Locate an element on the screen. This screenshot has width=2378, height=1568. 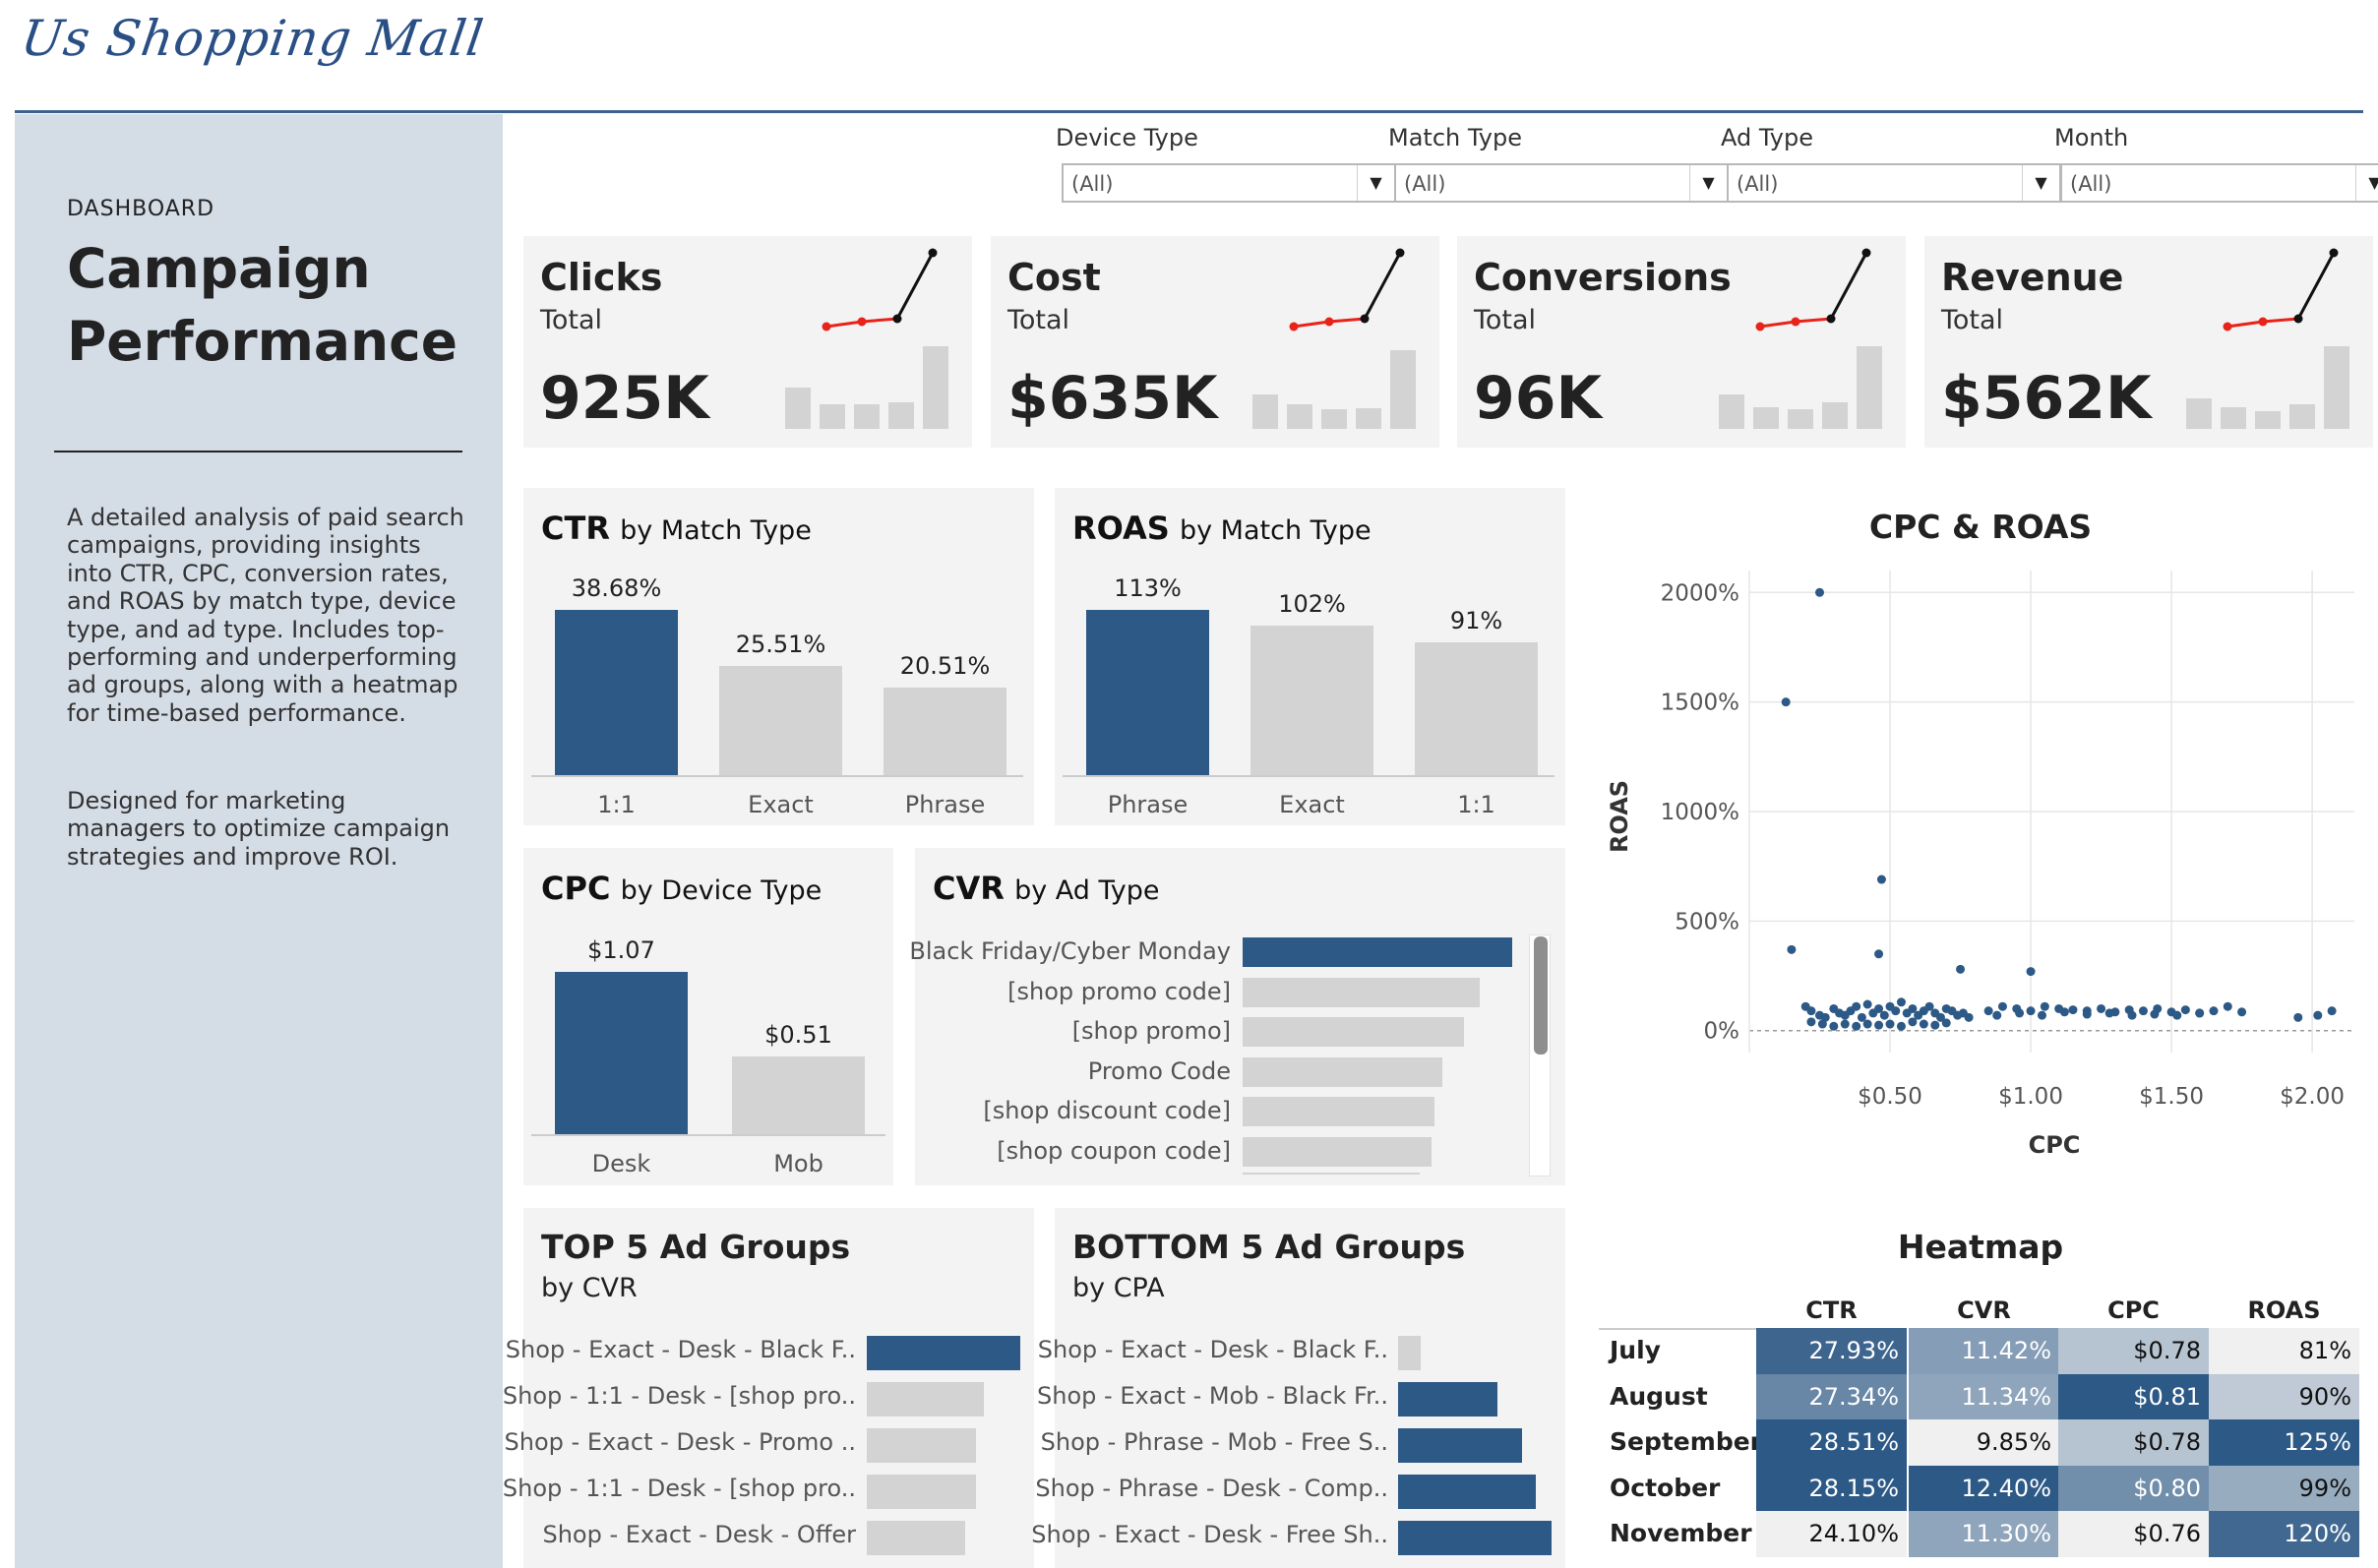
filter-label-device-type: Device Type is located at coordinates (1127, 138).